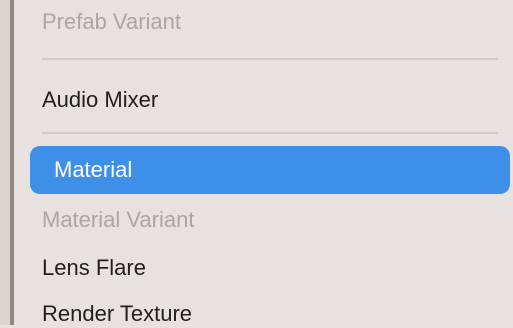 The image size is (513, 328). Describe the element at coordinates (270, 170) in the screenshot. I see `menu-item-material: Material` at that location.